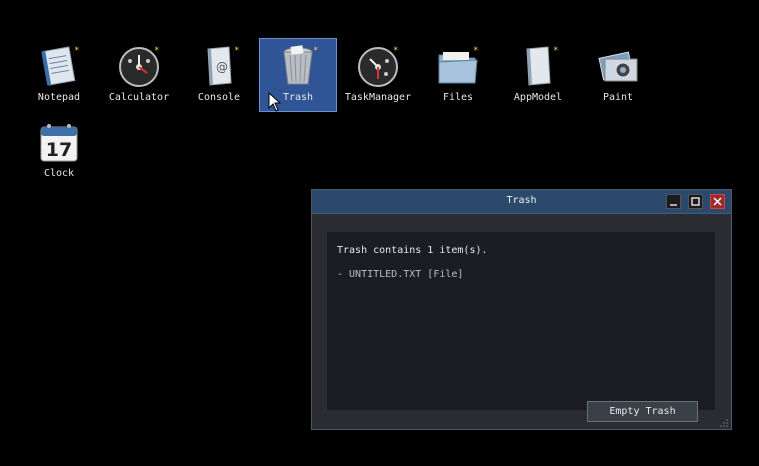  Describe the element at coordinates (538, 97) in the screenshot. I see `desktop-icon-label: AppModel` at that location.